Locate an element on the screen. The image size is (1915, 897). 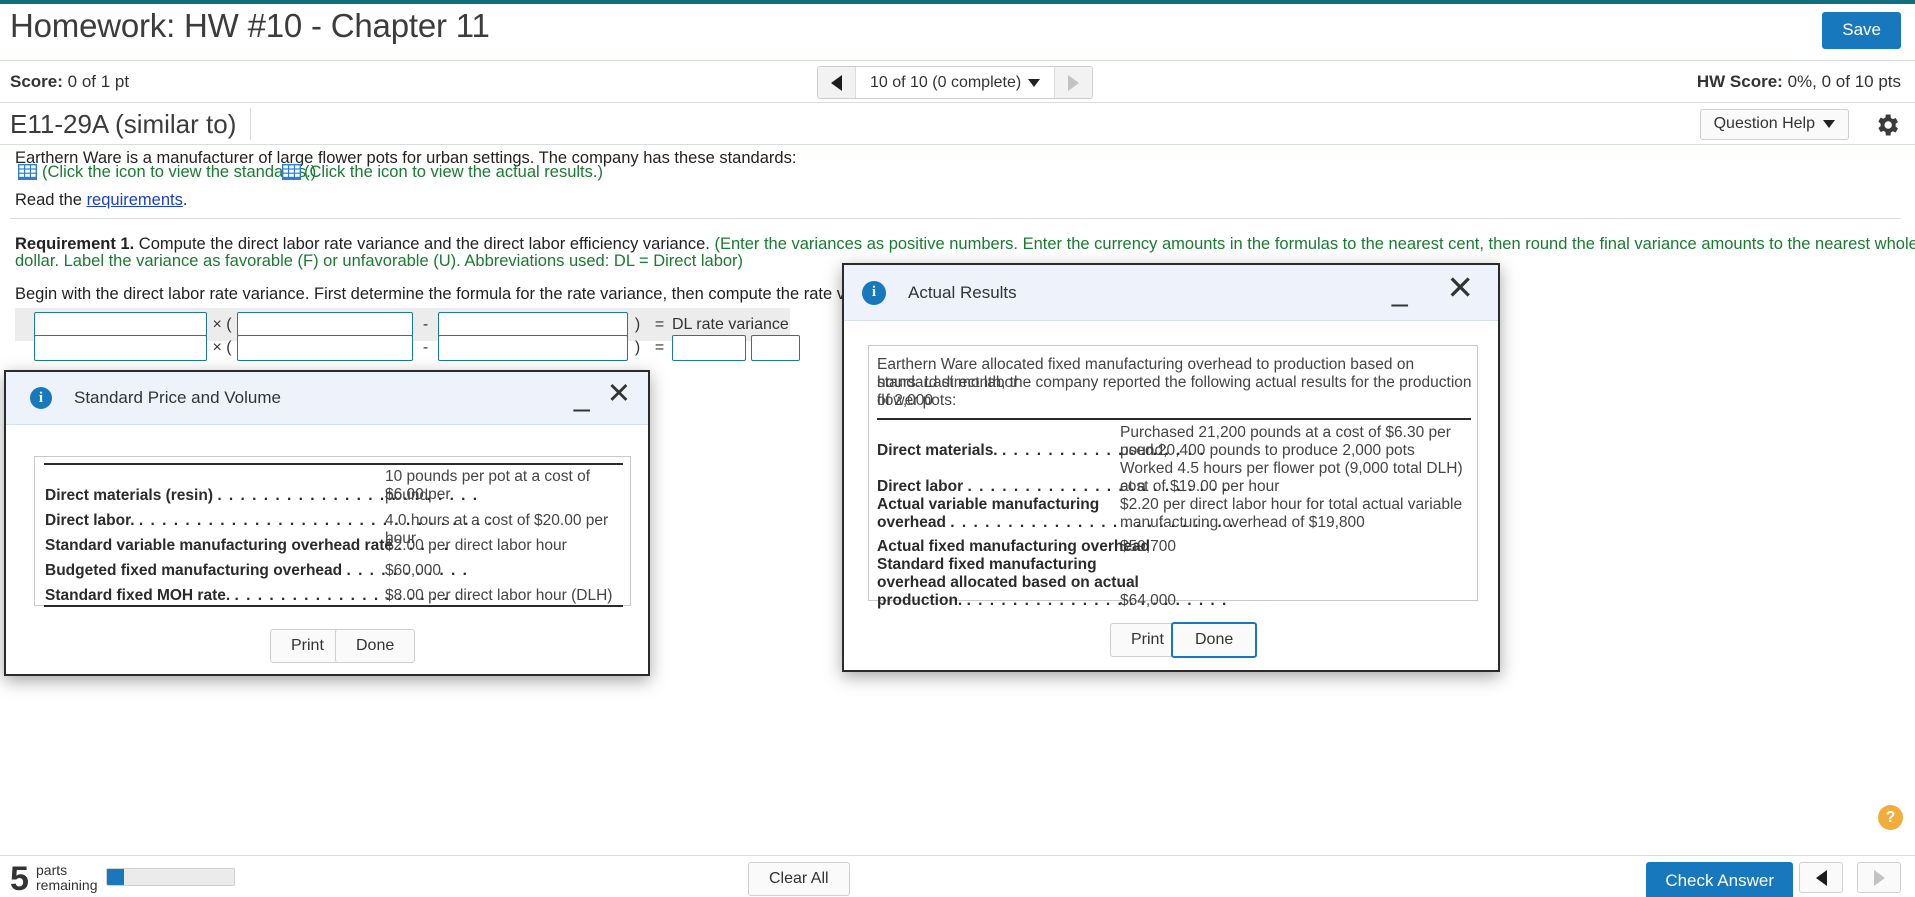
score-text: Score: 0 of 1 pt is located at coordinates (69, 82).